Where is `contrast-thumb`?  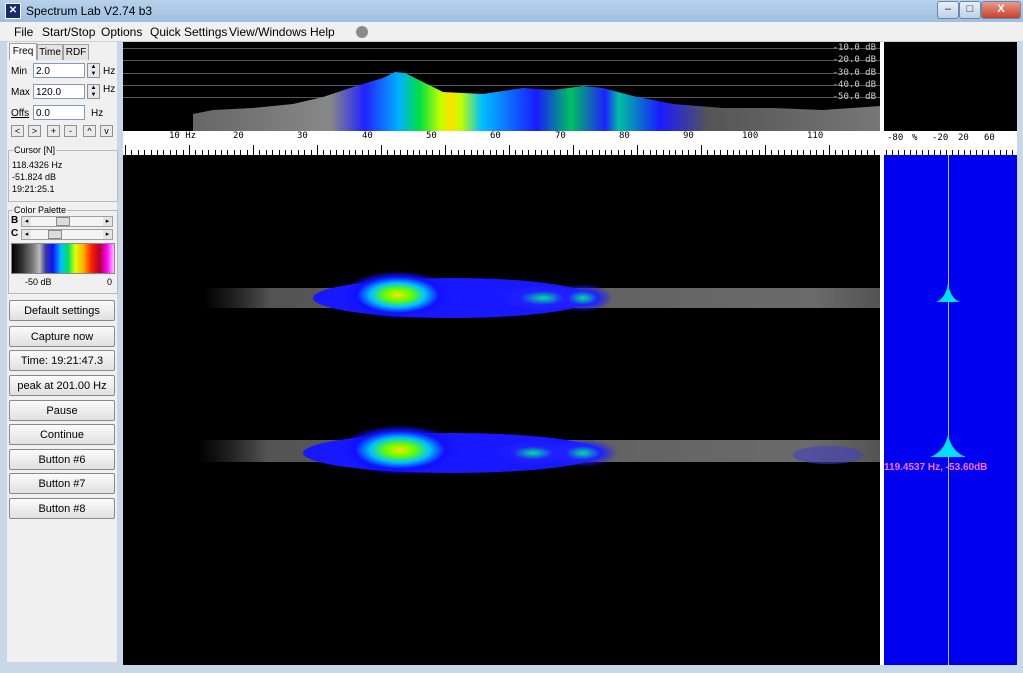
contrast-thumb is located at coordinates (55, 234).